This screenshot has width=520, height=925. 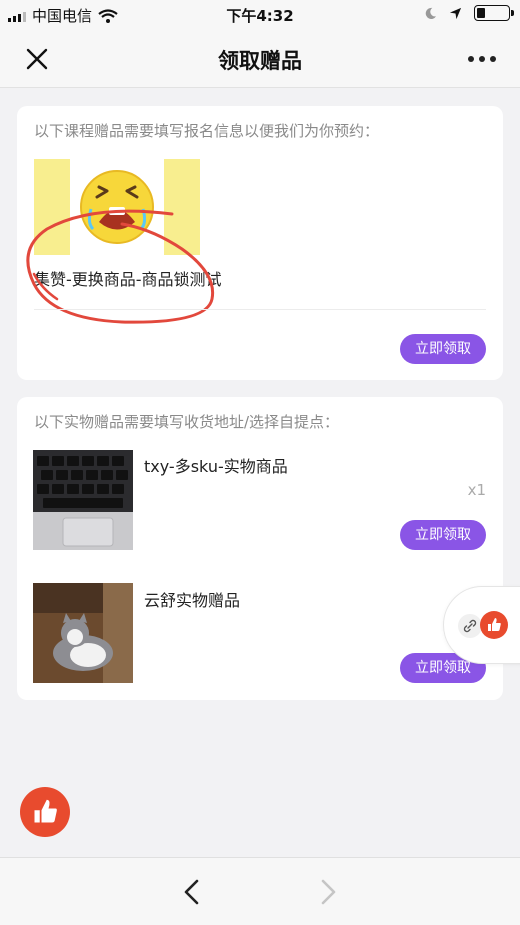 I want to click on red-circle-annotation, so click(x=120, y=266).